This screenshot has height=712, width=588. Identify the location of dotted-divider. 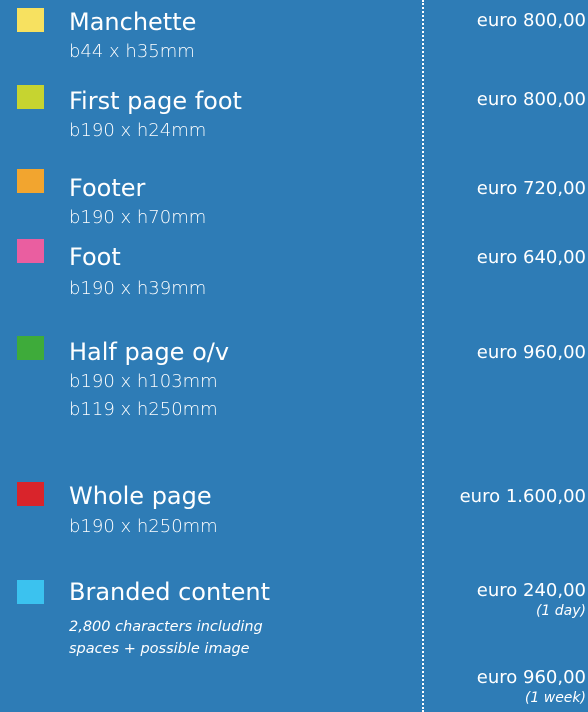
(423, 356).